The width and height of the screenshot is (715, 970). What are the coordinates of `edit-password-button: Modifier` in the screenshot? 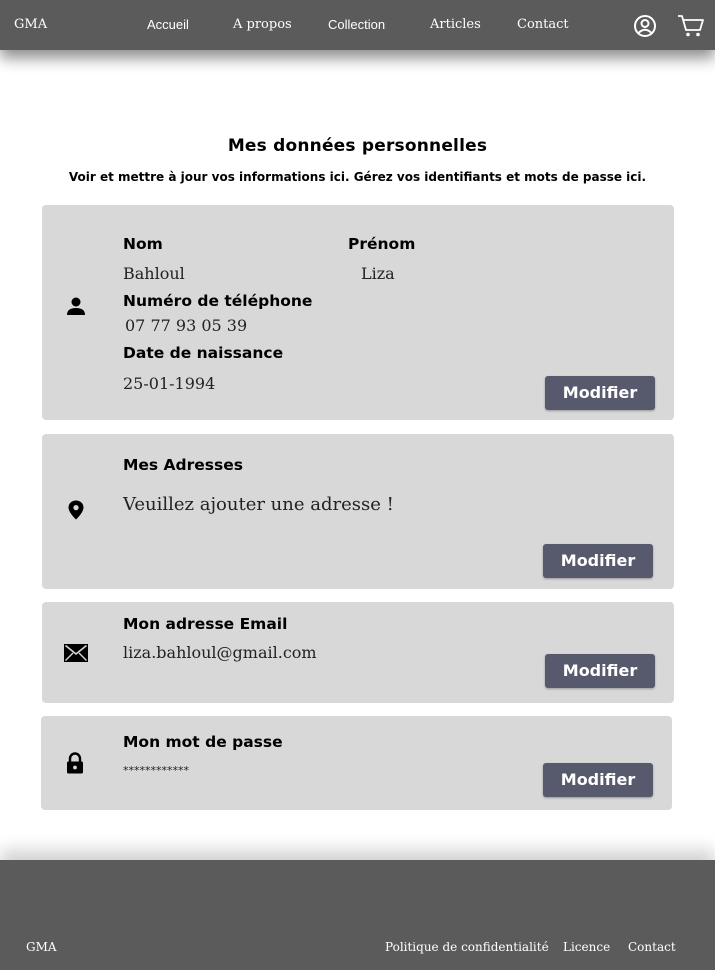 It's located at (598, 780).